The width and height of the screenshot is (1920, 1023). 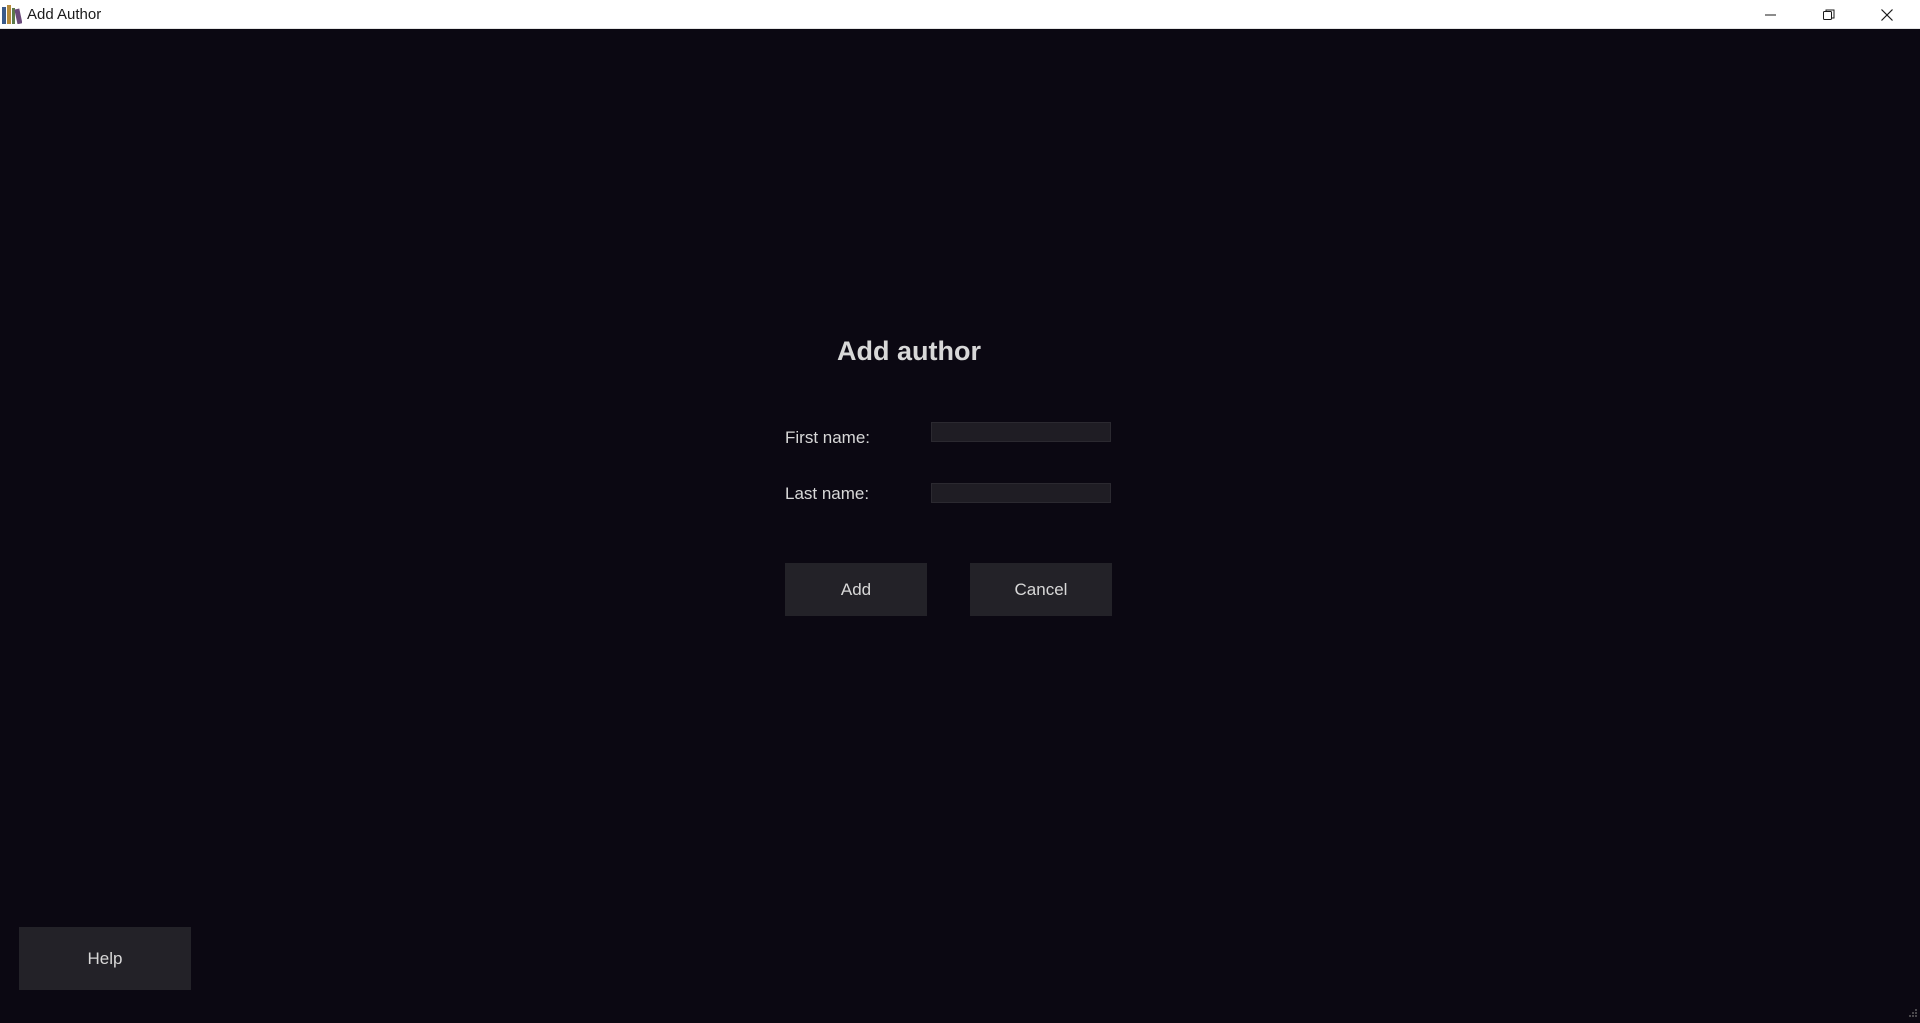 What do you see at coordinates (1021, 493) in the screenshot?
I see `last-name-input` at bounding box center [1021, 493].